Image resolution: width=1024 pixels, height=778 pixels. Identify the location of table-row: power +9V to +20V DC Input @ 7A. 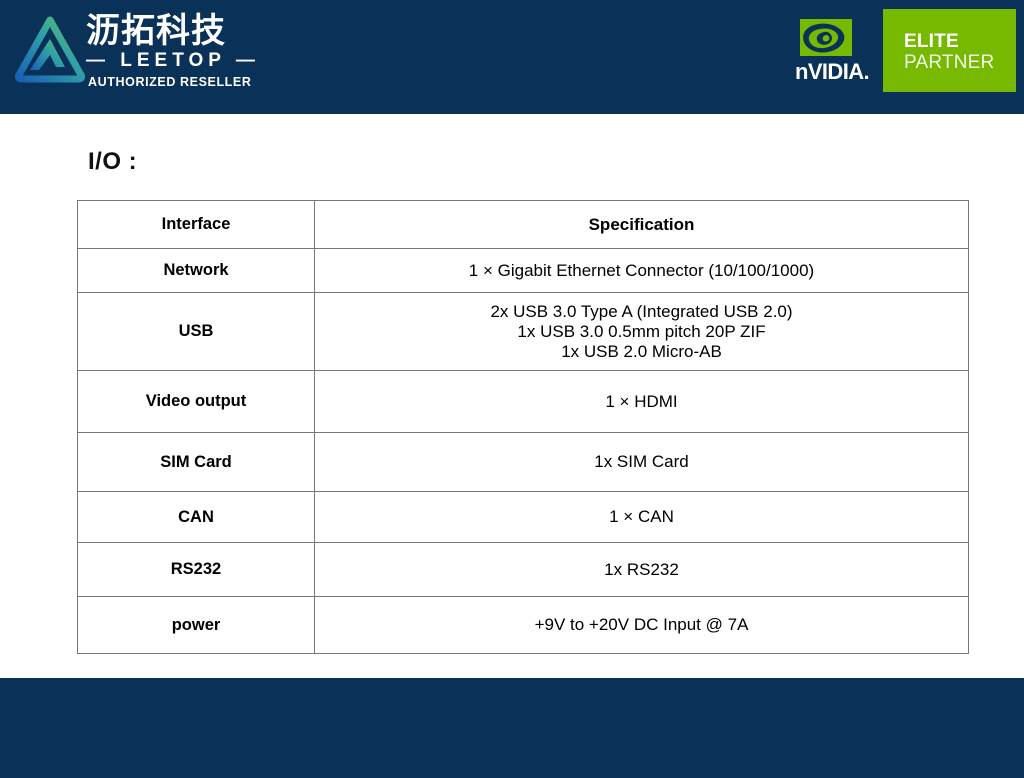
(523, 625).